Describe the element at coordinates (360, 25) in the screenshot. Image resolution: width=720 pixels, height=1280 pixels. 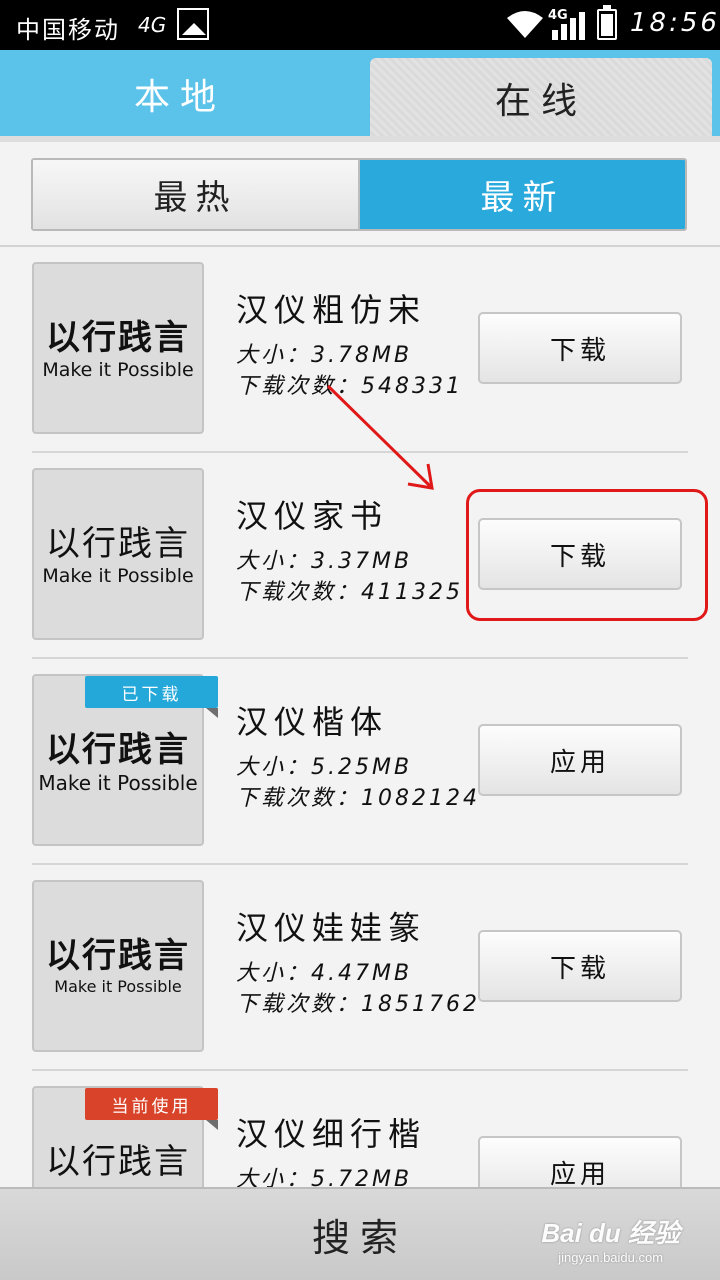
I see `status-bar: 中国移动 4G 4G 18:56` at that location.